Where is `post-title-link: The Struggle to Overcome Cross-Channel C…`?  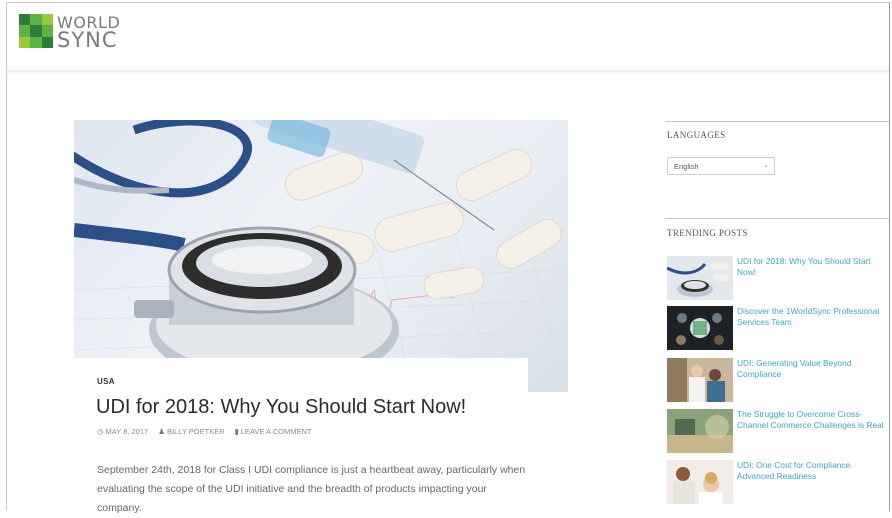 post-title-link: The Struggle to Overcome Cross-Channel C… is located at coordinates (813, 420).